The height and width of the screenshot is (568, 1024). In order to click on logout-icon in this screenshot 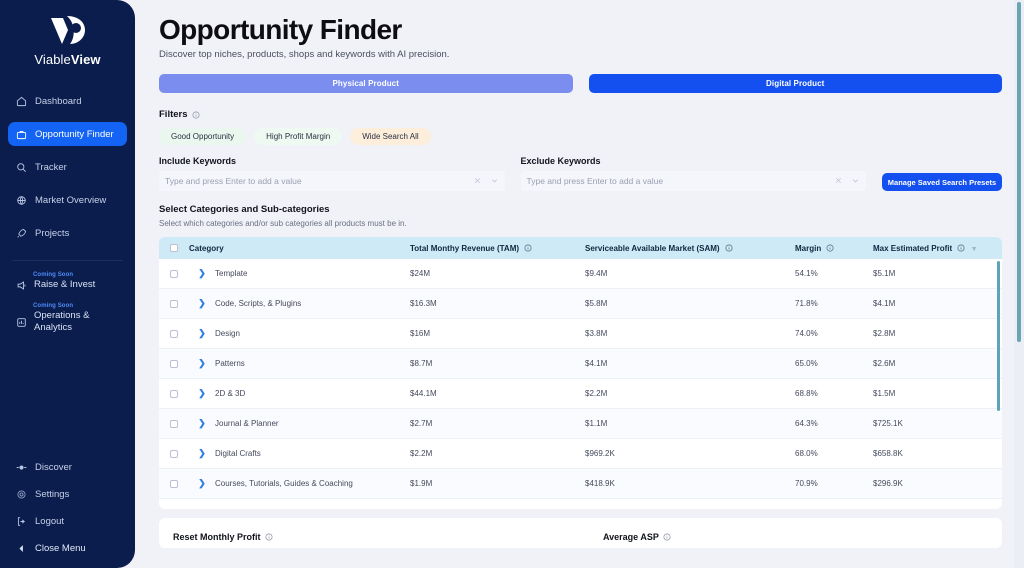, I will do `click(21, 521)`.